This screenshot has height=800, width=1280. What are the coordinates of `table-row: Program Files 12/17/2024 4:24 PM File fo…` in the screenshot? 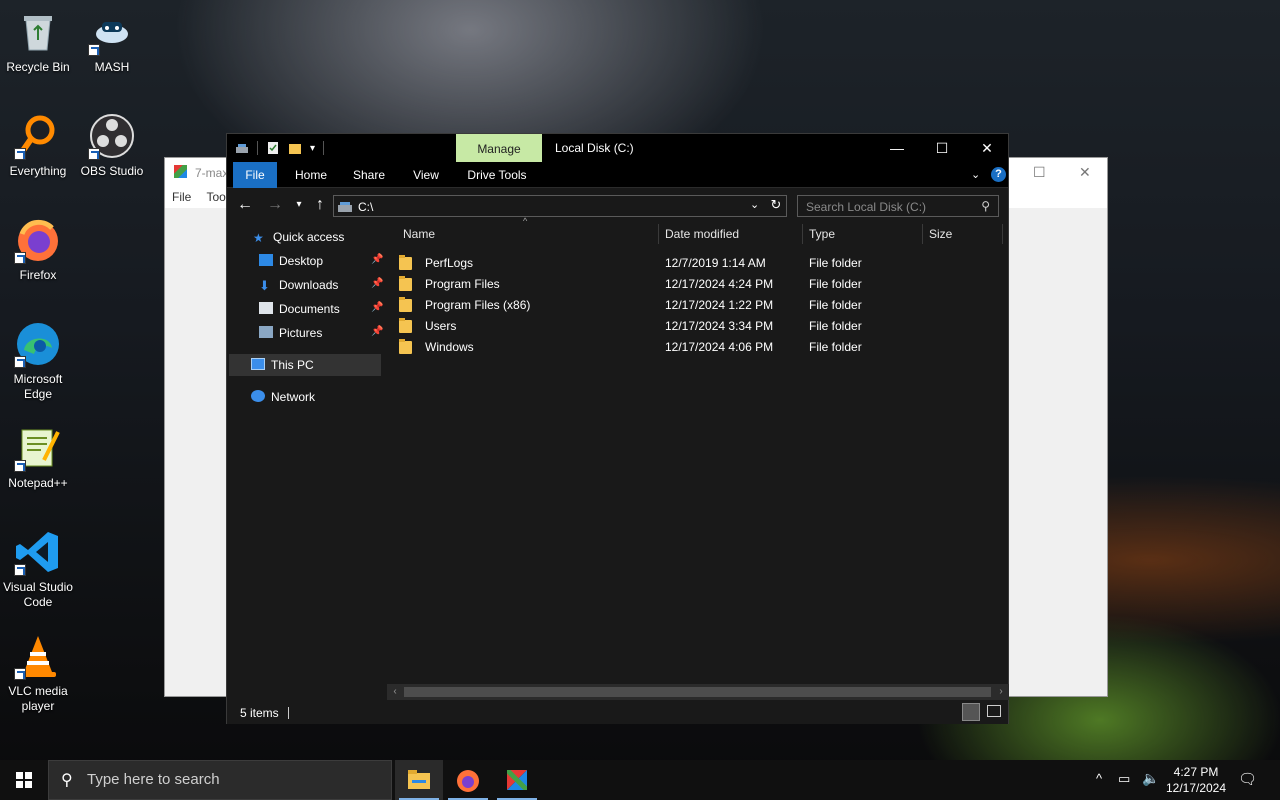 It's located at (699, 284).